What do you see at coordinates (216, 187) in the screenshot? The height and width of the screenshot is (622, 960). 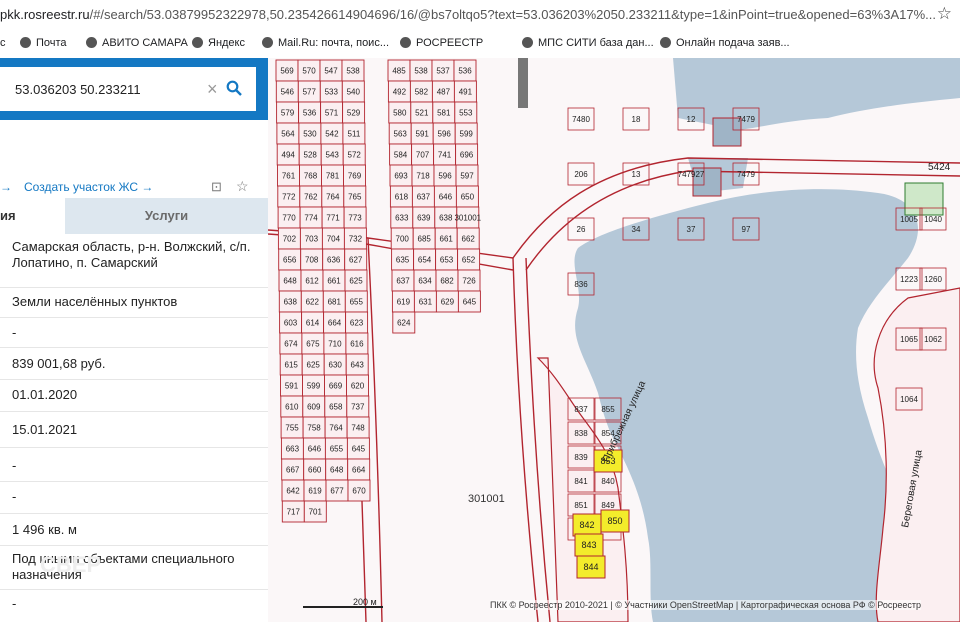 I see `find-on-map-icon: ⊡` at bounding box center [216, 187].